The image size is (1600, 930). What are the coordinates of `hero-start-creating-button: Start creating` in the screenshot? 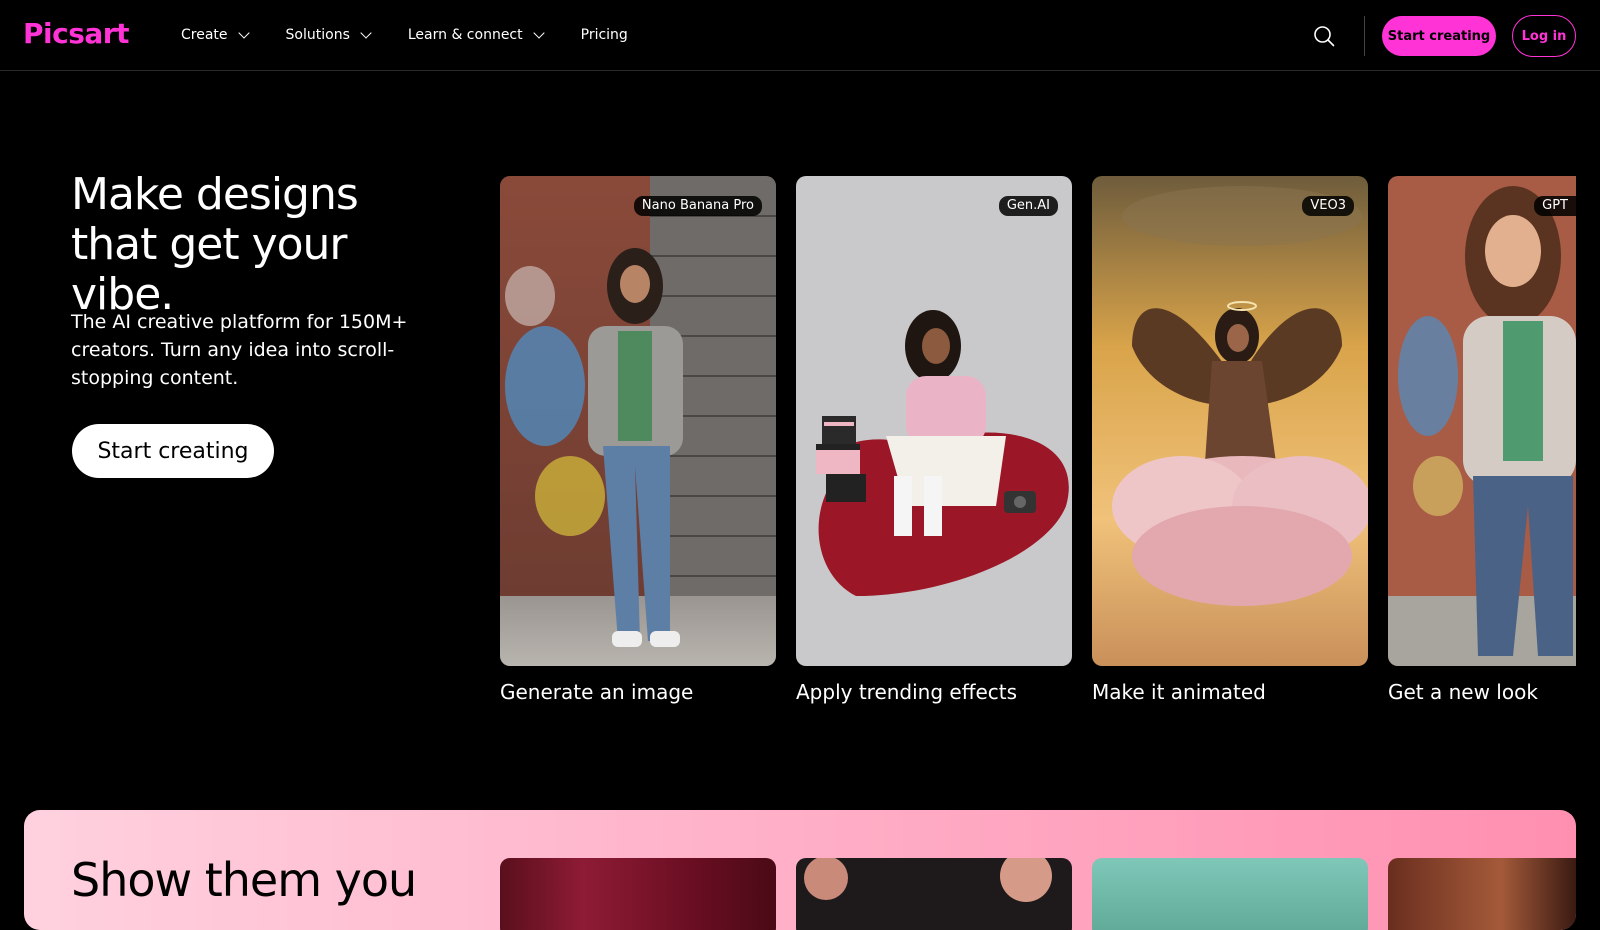 It's located at (173, 451).